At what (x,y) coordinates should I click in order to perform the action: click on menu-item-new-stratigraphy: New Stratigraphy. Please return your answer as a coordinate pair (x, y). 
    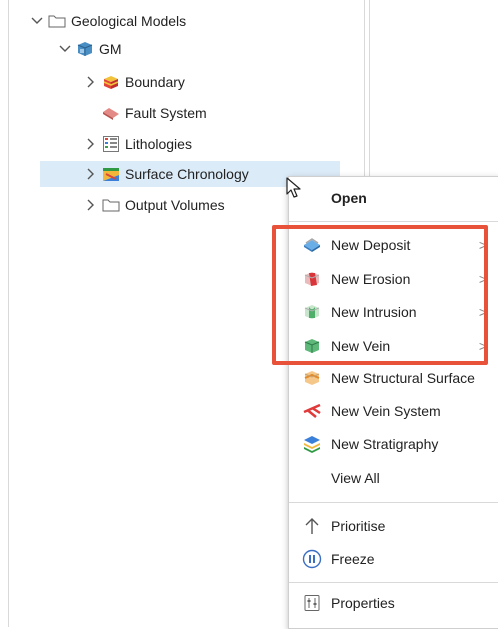
    Looking at the image, I should click on (393, 444).